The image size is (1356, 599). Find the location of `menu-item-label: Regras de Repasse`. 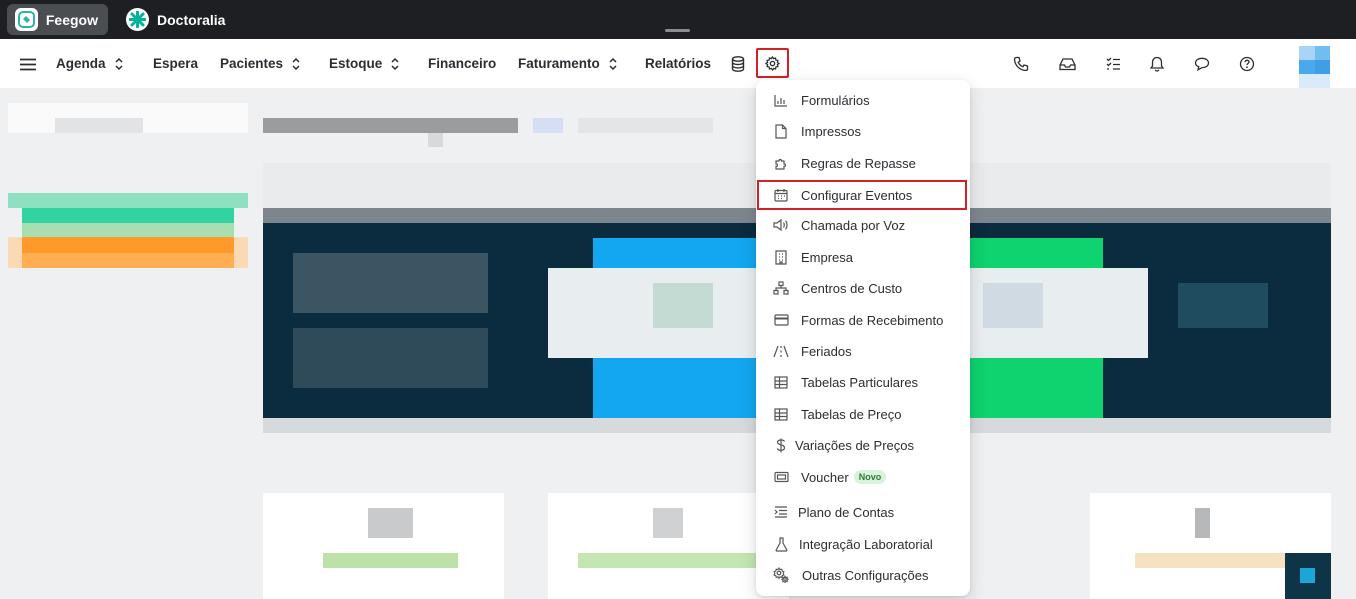

menu-item-label: Regras de Repasse is located at coordinates (858, 163).